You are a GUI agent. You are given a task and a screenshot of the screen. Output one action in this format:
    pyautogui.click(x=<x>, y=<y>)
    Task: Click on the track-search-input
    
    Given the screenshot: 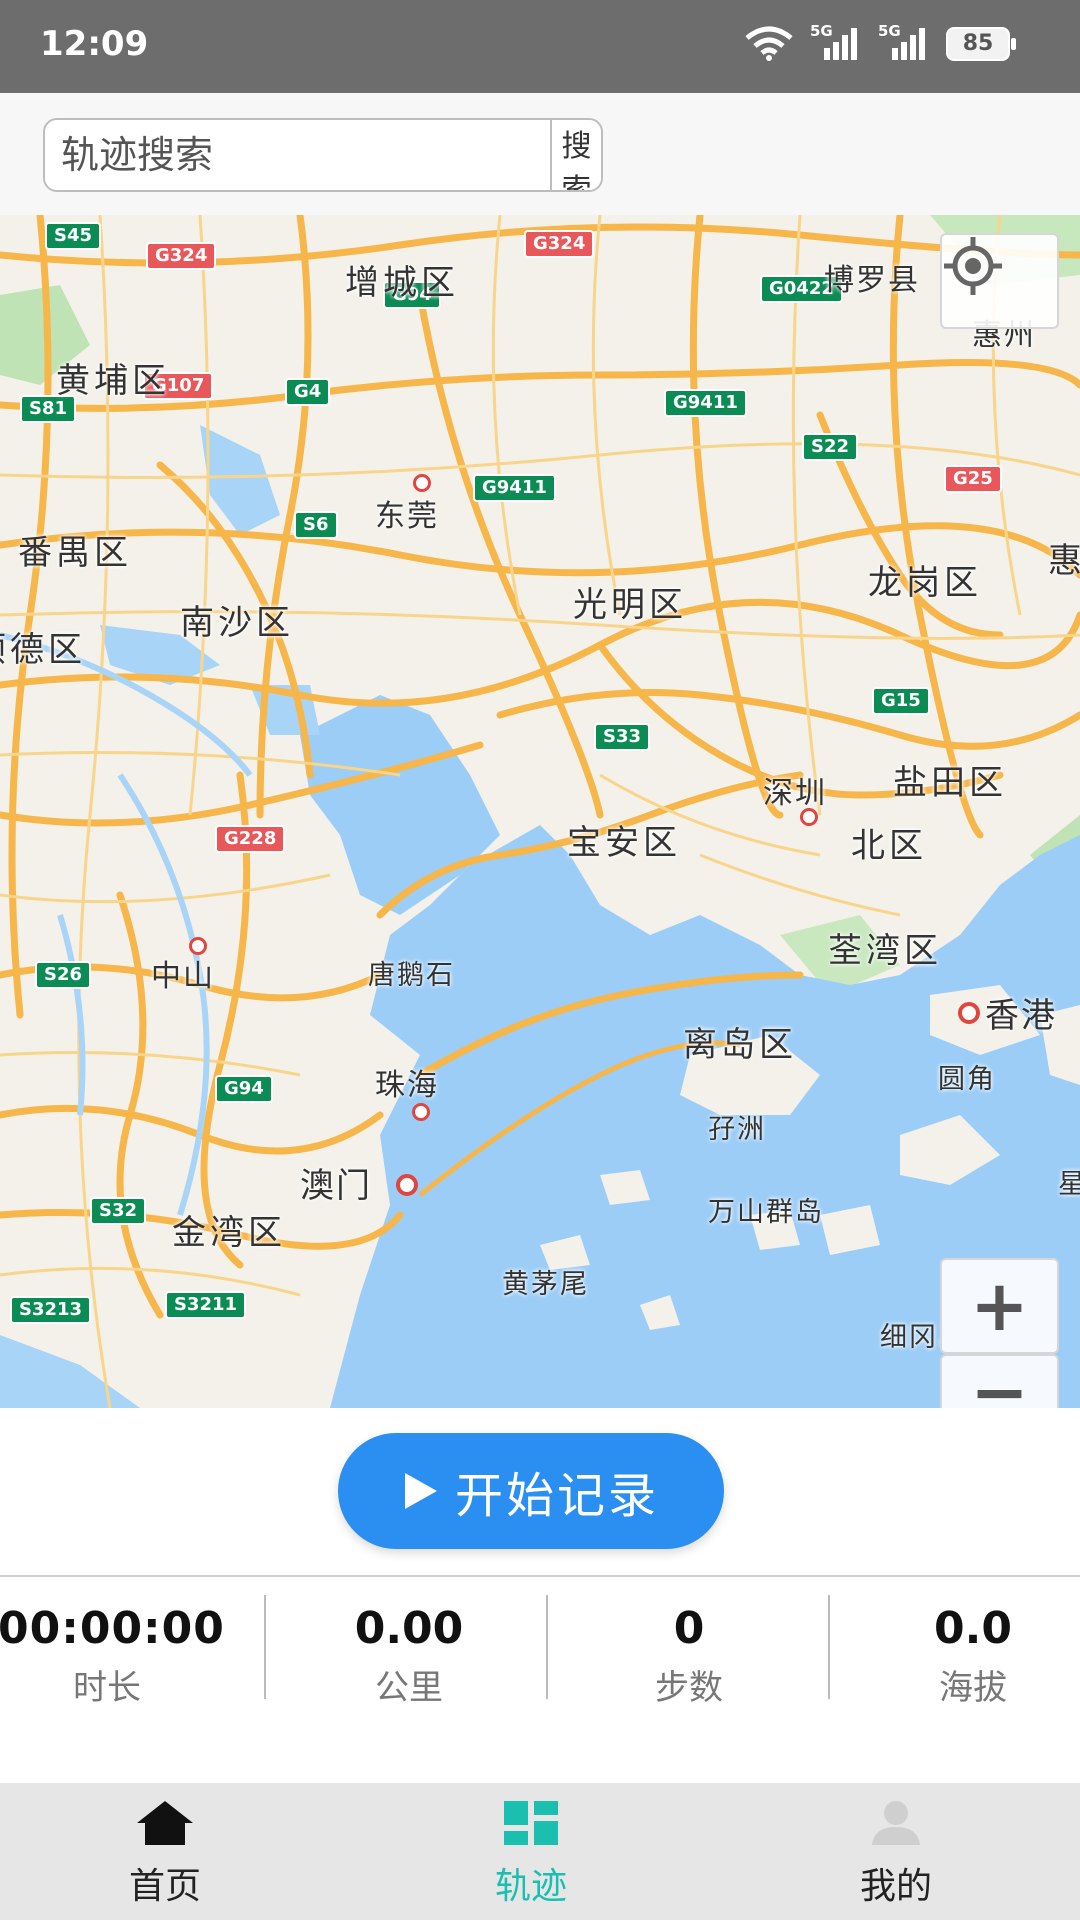 What is the action you would take?
    pyautogui.click(x=297, y=155)
    